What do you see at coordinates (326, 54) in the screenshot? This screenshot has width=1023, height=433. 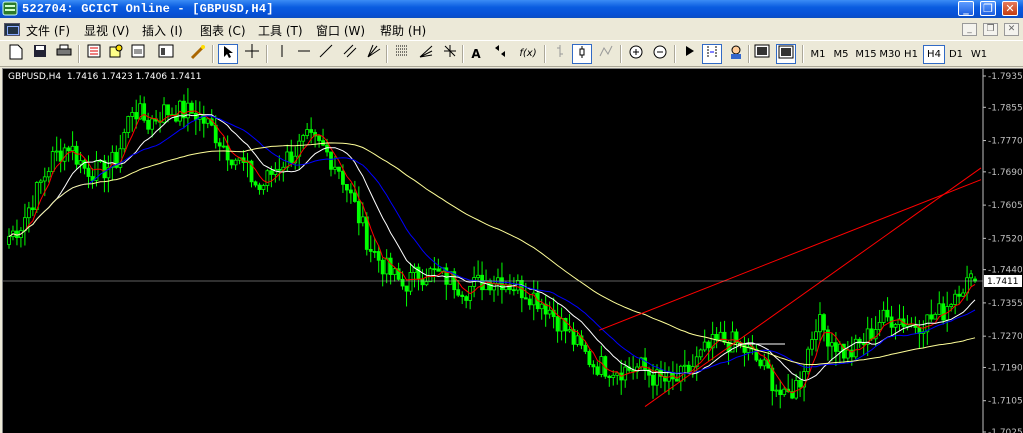 I see `trendline-icon` at bounding box center [326, 54].